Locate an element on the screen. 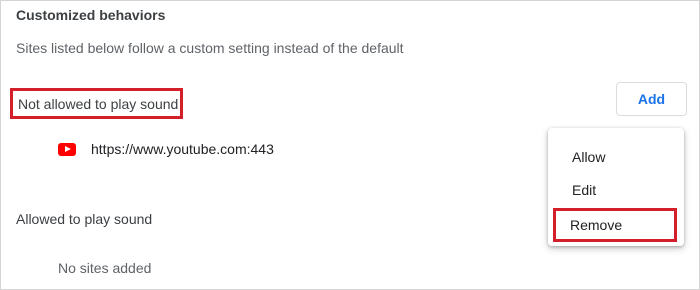 This screenshot has width=700, height=290. add-site-button: Add is located at coordinates (651, 99).